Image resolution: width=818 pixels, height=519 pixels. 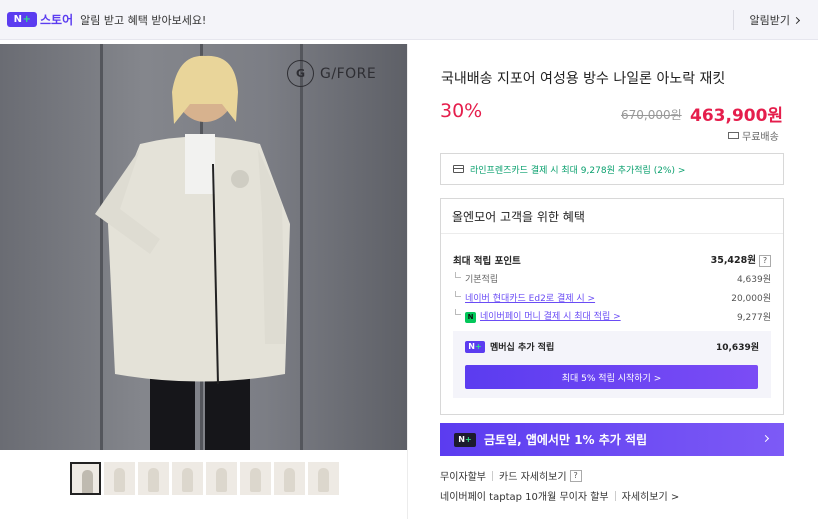 I want to click on naver-plus-store-logo: N + 스토어, so click(x=40, y=19).